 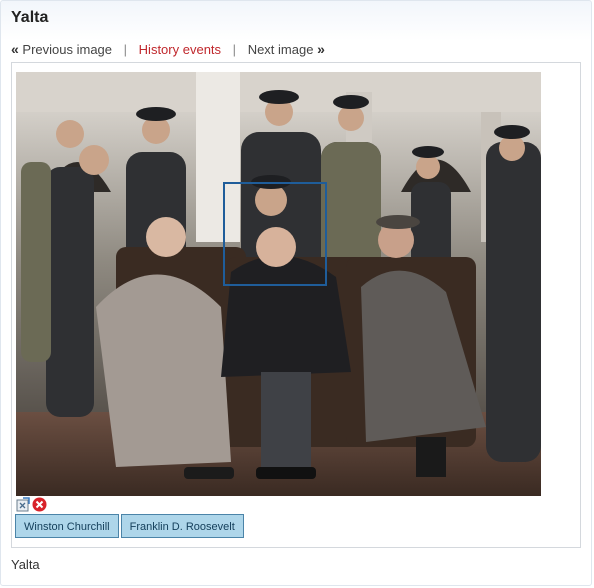 What do you see at coordinates (67, 49) in the screenshot?
I see `previous-image-link: Previous image` at bounding box center [67, 49].